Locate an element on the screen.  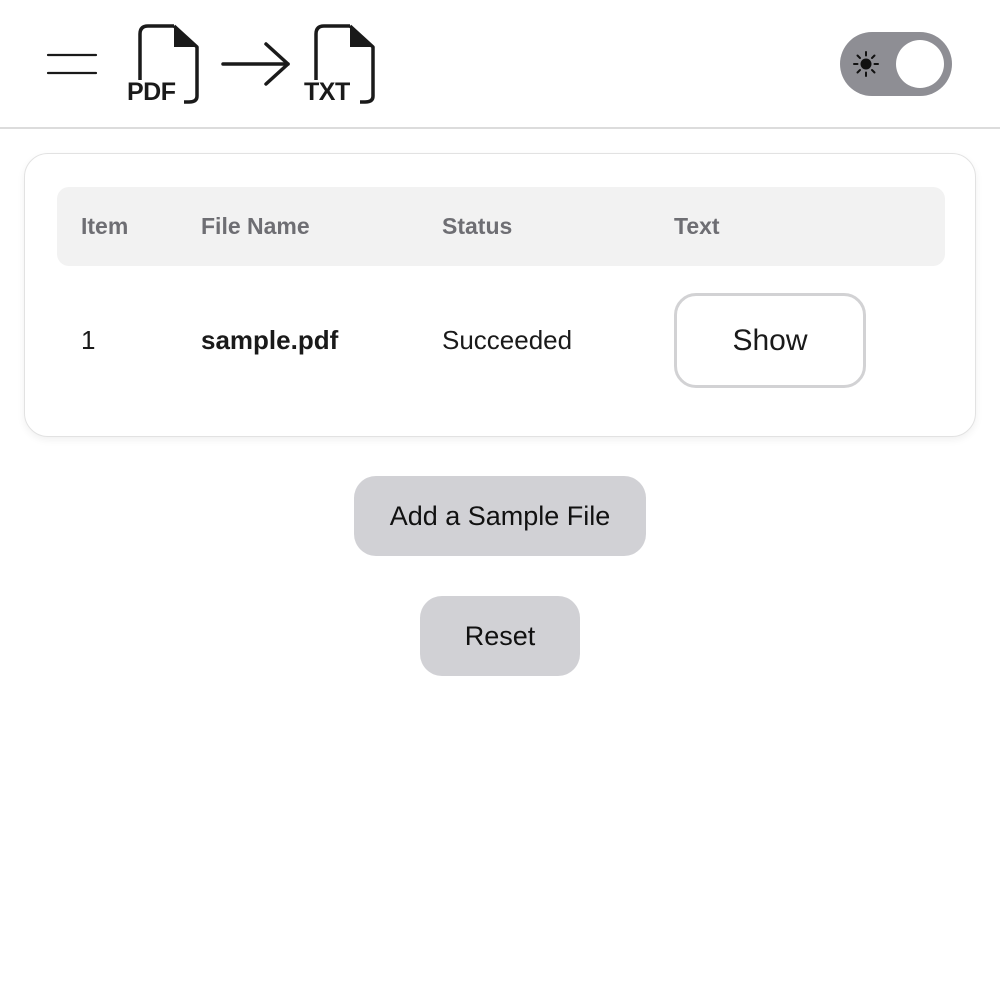
column-header-item: Item is located at coordinates (105, 226).